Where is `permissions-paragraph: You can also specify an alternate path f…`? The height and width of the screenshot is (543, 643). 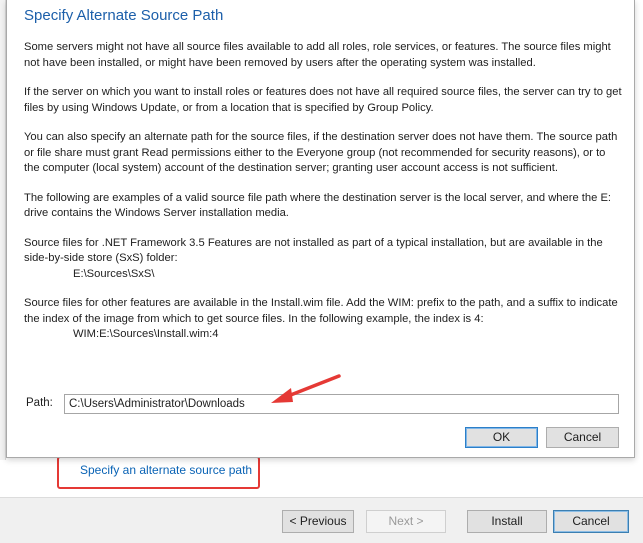 permissions-paragraph: You can also specify an alternate path f… is located at coordinates (321, 152).